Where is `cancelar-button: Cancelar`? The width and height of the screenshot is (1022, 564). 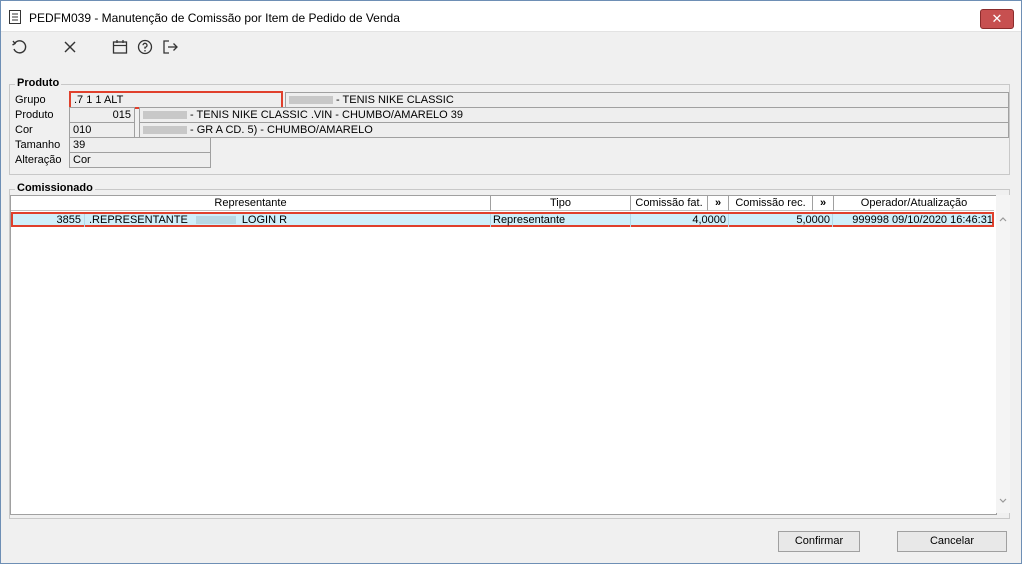 cancelar-button: Cancelar is located at coordinates (952, 541).